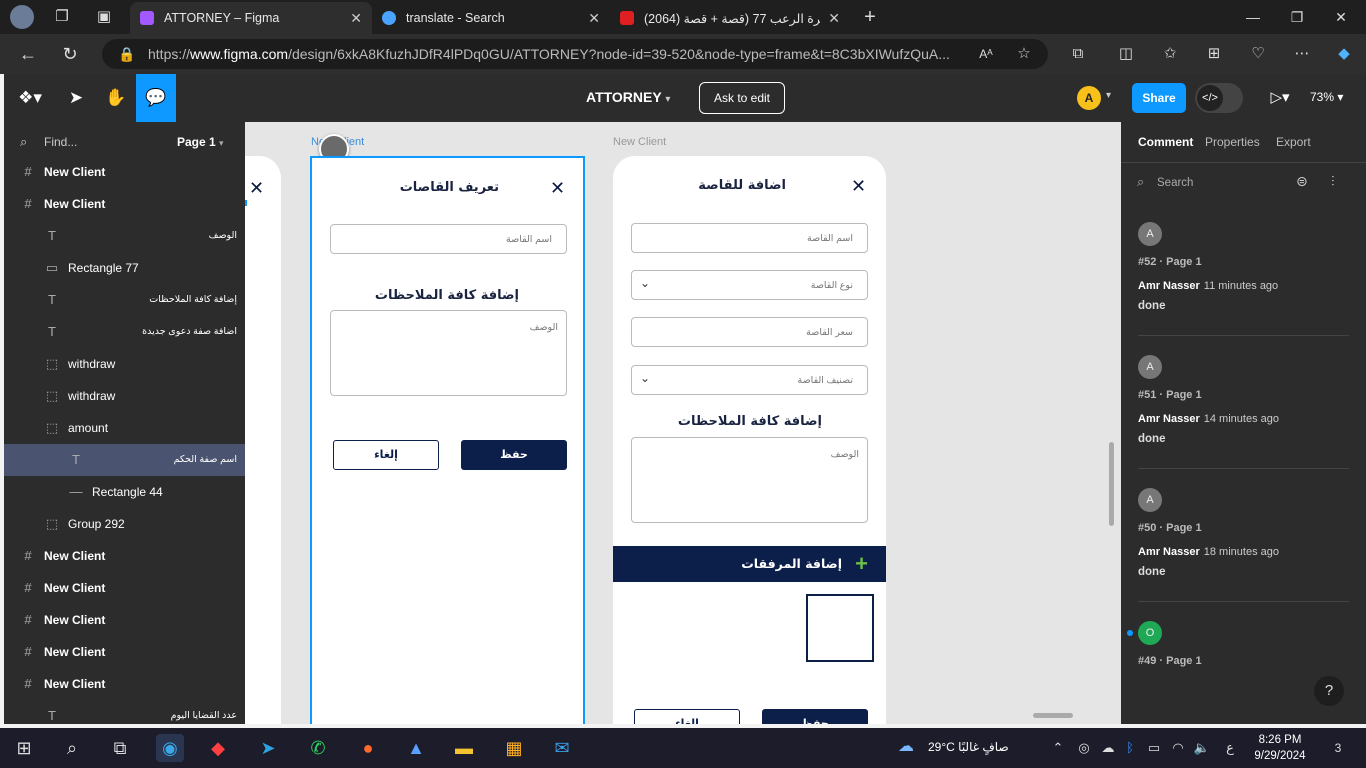 The width and height of the screenshot is (1366, 768). What do you see at coordinates (1297, 17) in the screenshot?
I see `restore-button: ❐` at bounding box center [1297, 17].